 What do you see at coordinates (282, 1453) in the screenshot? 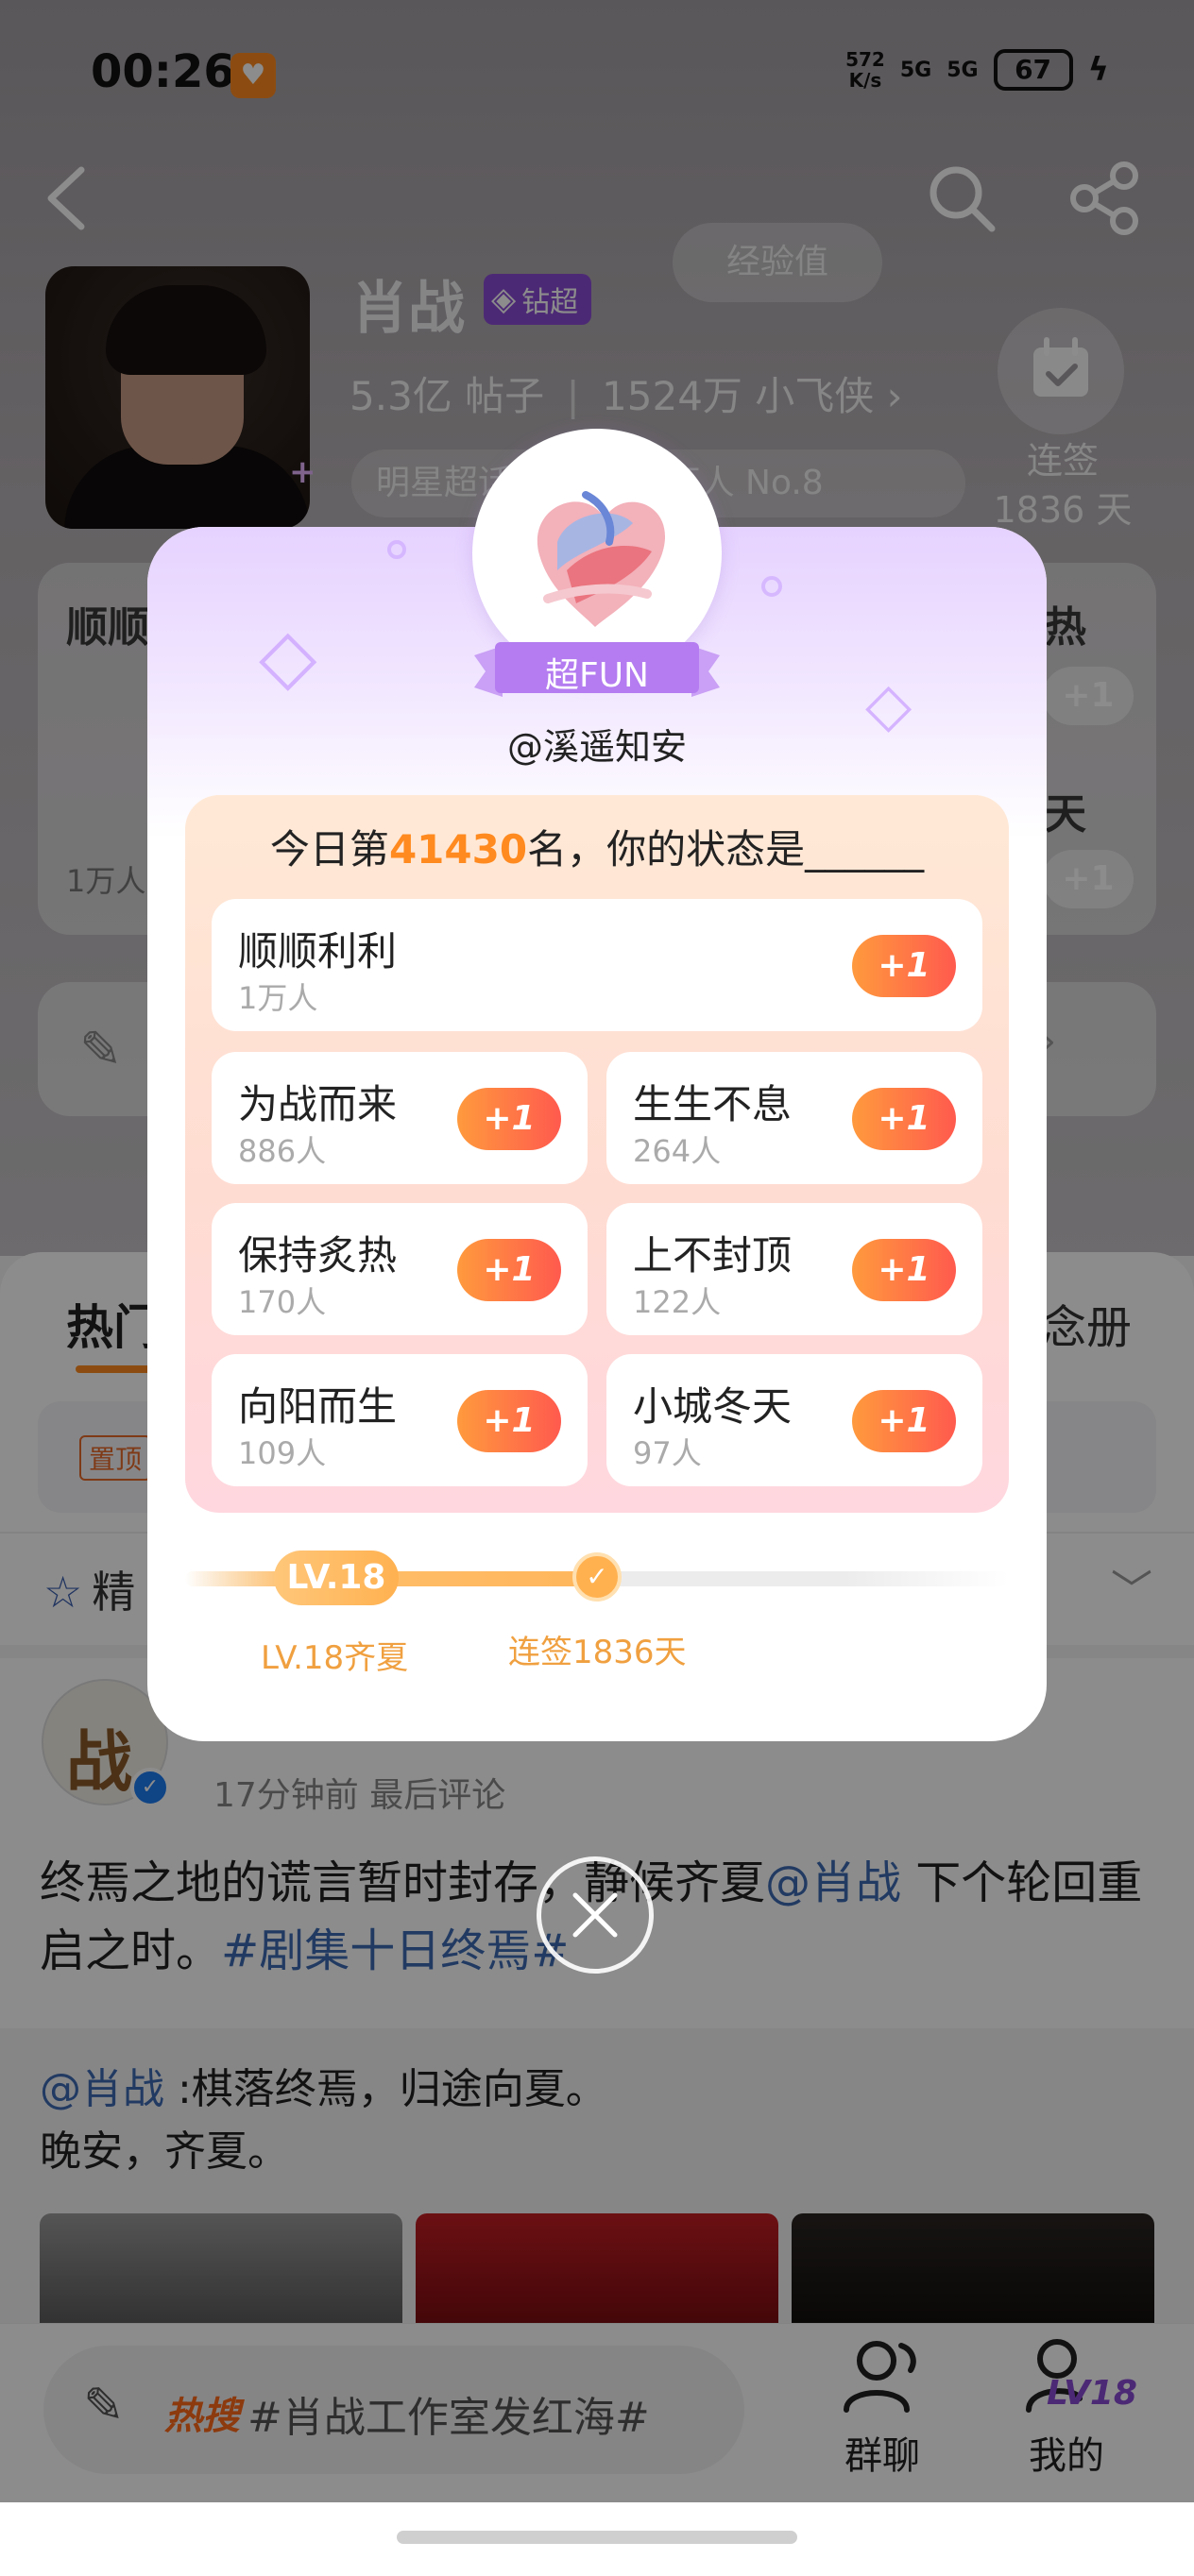
I see `state-option-count: 109人` at bounding box center [282, 1453].